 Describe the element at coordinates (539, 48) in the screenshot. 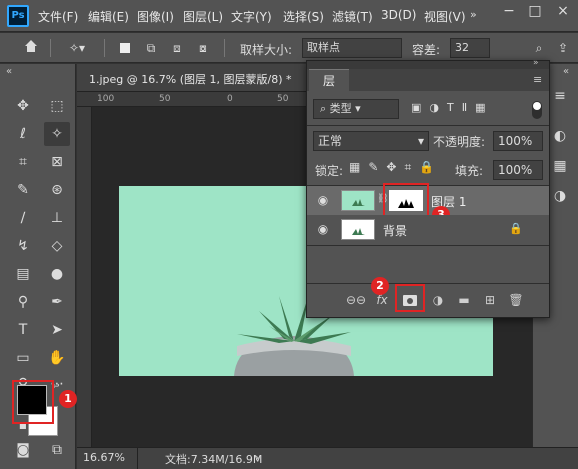

I see `search-icon: ⌕` at that location.